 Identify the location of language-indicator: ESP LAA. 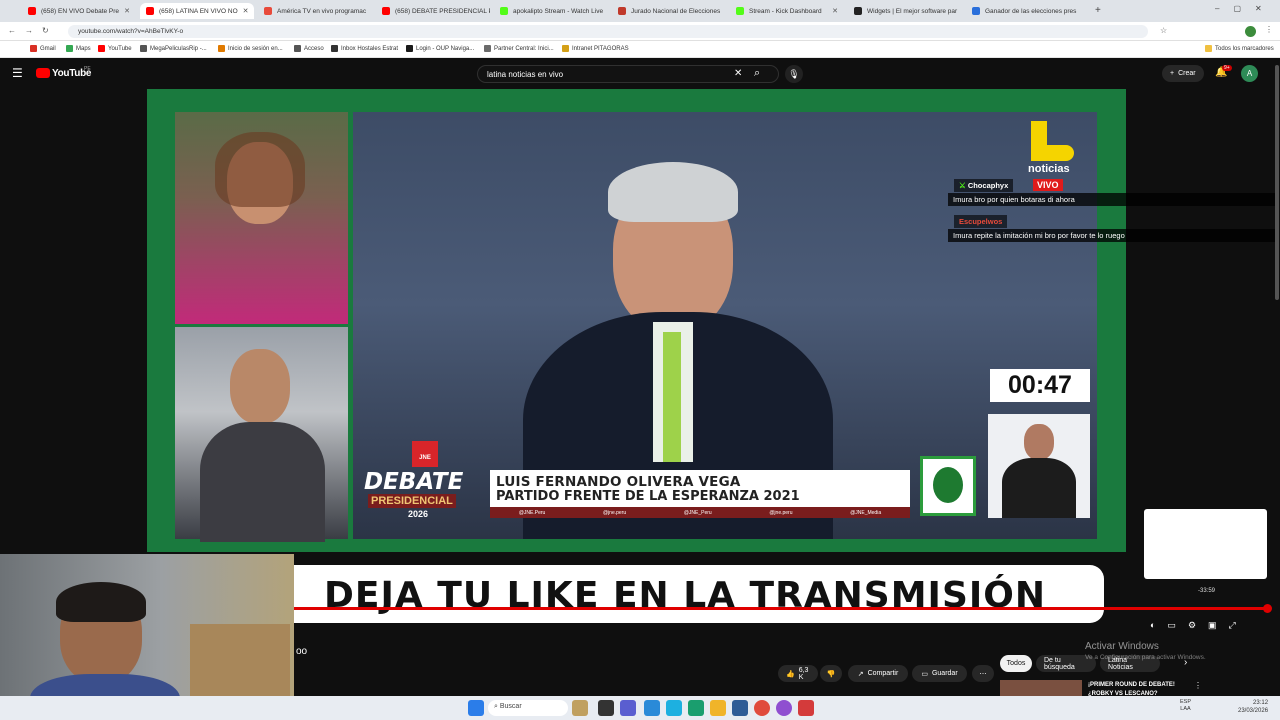
(1185, 706).